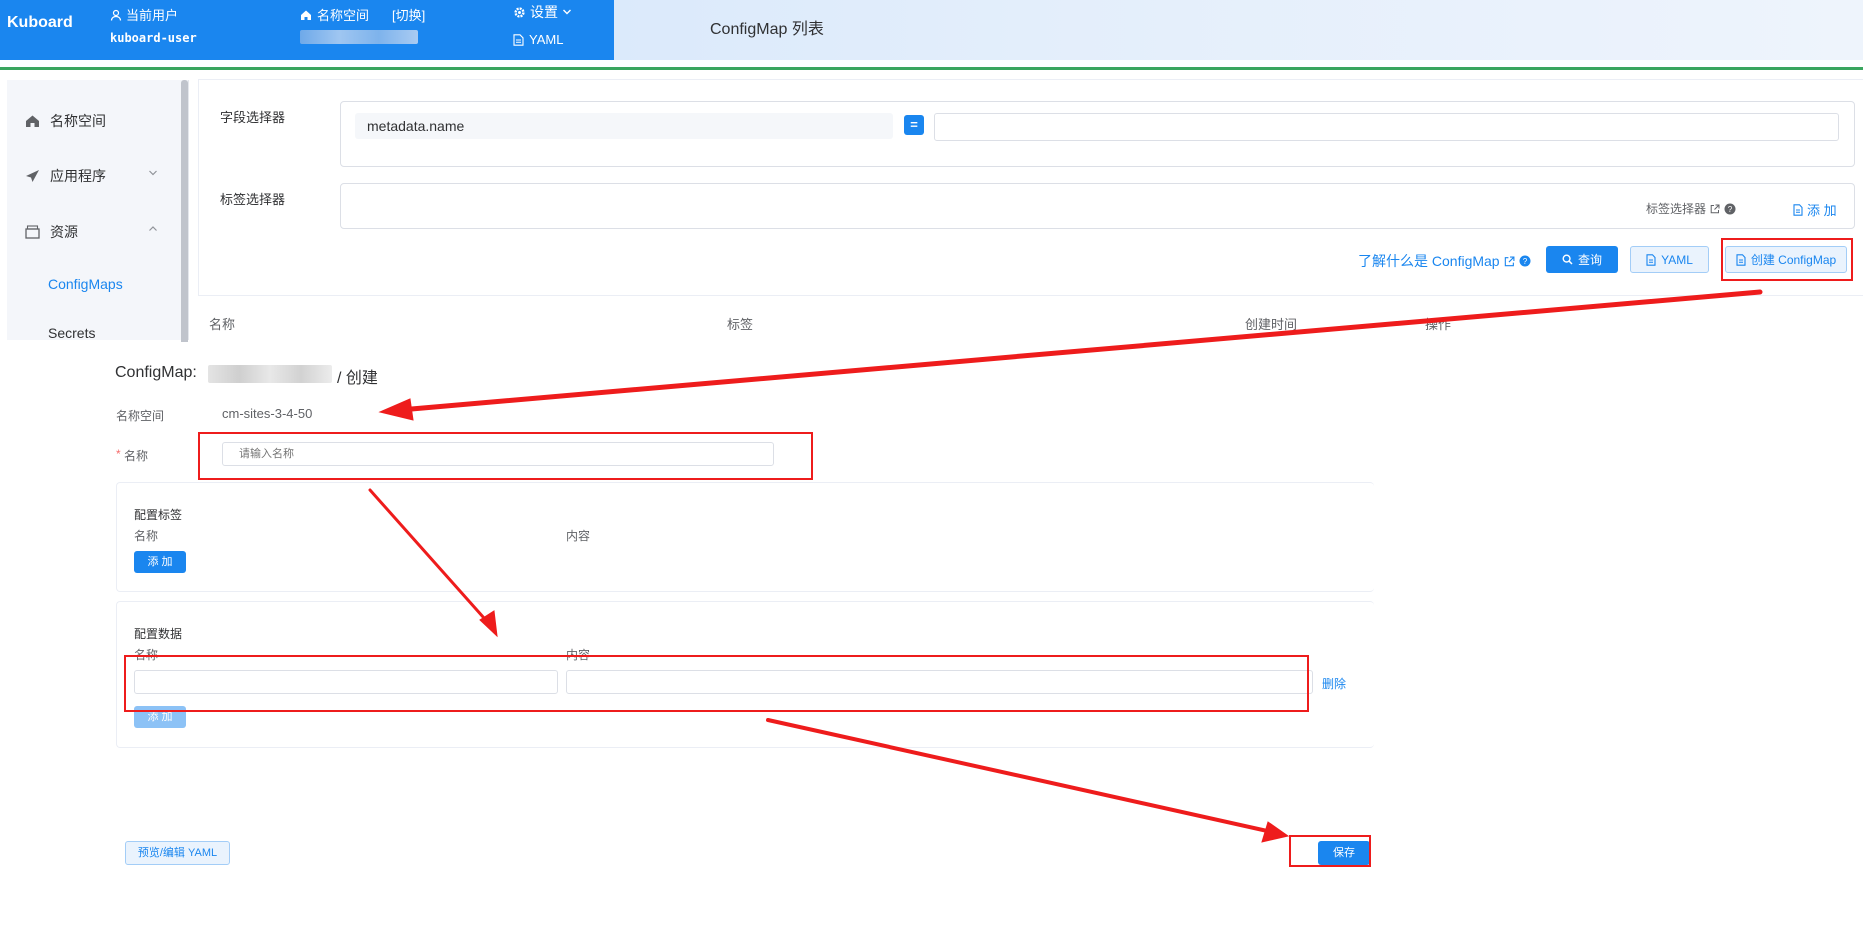  I want to click on arrow-data-to-save, so click(1020, 776).